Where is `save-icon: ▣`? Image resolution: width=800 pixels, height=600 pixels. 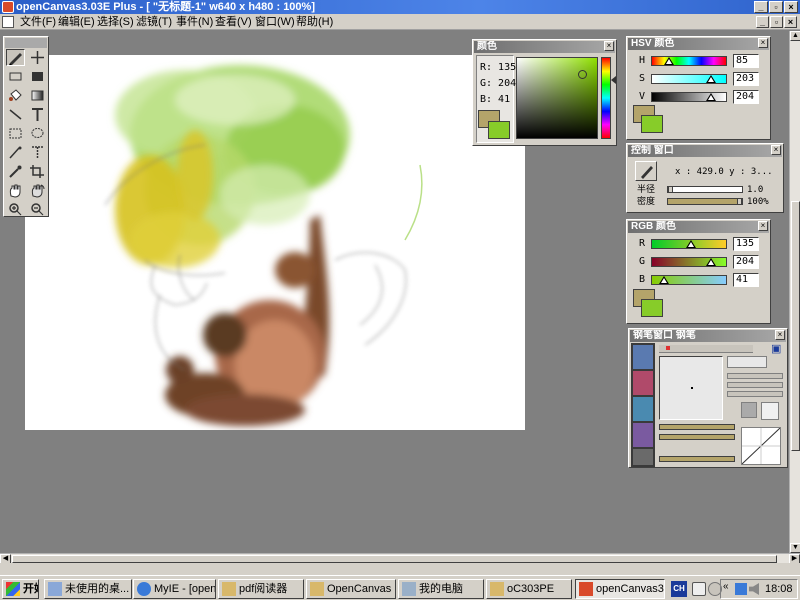 save-icon: ▣ is located at coordinates (777, 349).